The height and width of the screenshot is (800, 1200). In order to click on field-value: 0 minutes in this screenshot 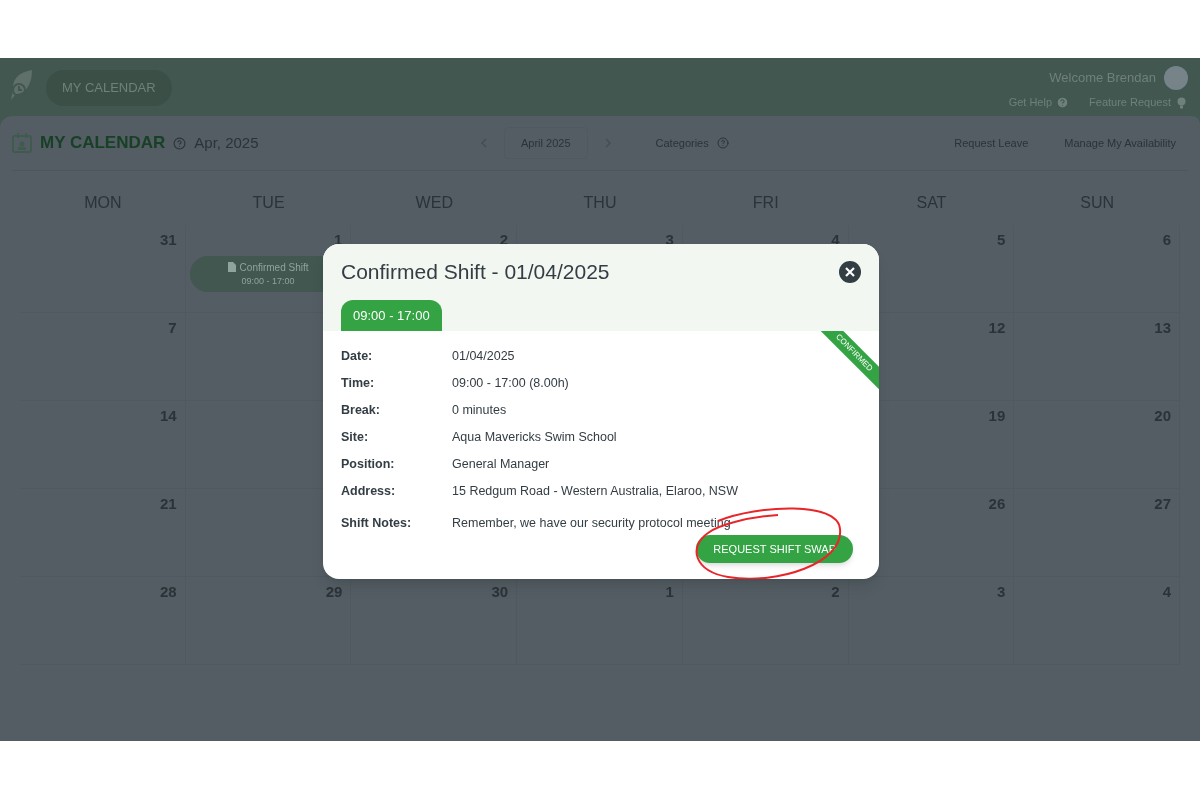, I will do `click(479, 411)`.